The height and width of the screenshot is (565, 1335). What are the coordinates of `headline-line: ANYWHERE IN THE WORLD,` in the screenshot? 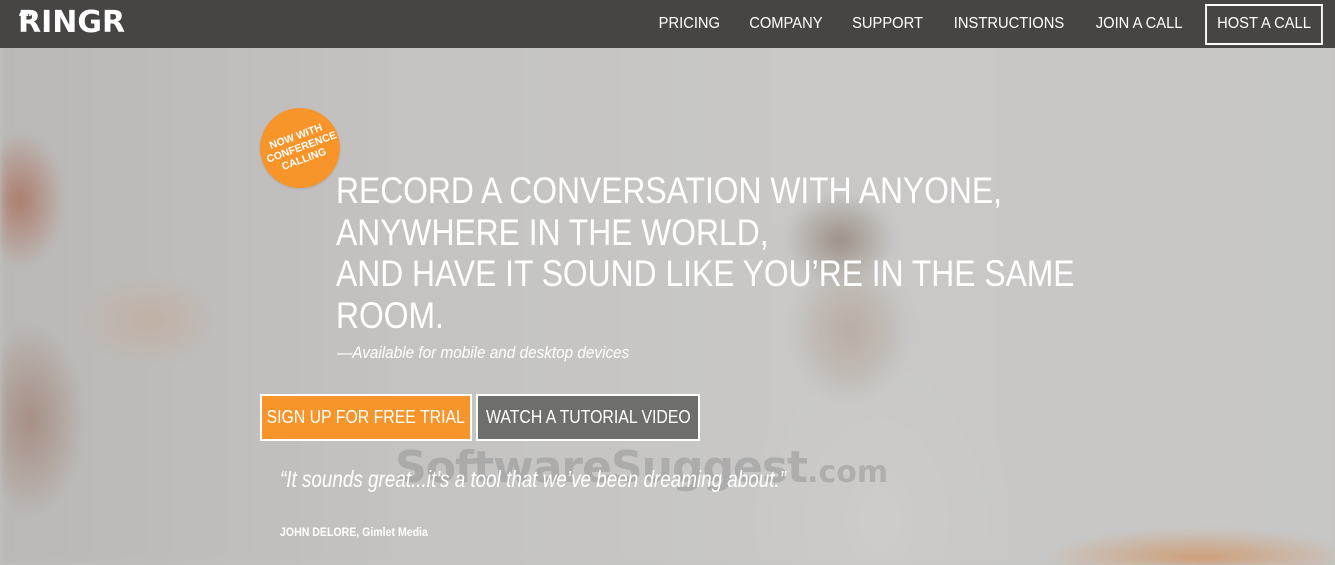 It's located at (552, 232).